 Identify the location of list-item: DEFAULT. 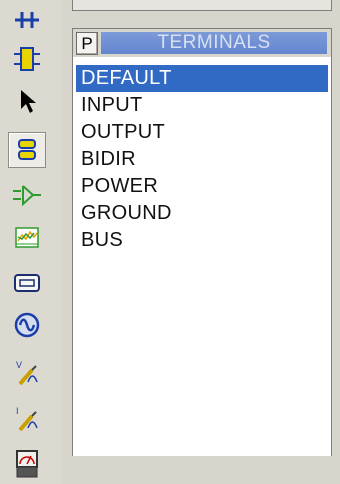
(202, 78).